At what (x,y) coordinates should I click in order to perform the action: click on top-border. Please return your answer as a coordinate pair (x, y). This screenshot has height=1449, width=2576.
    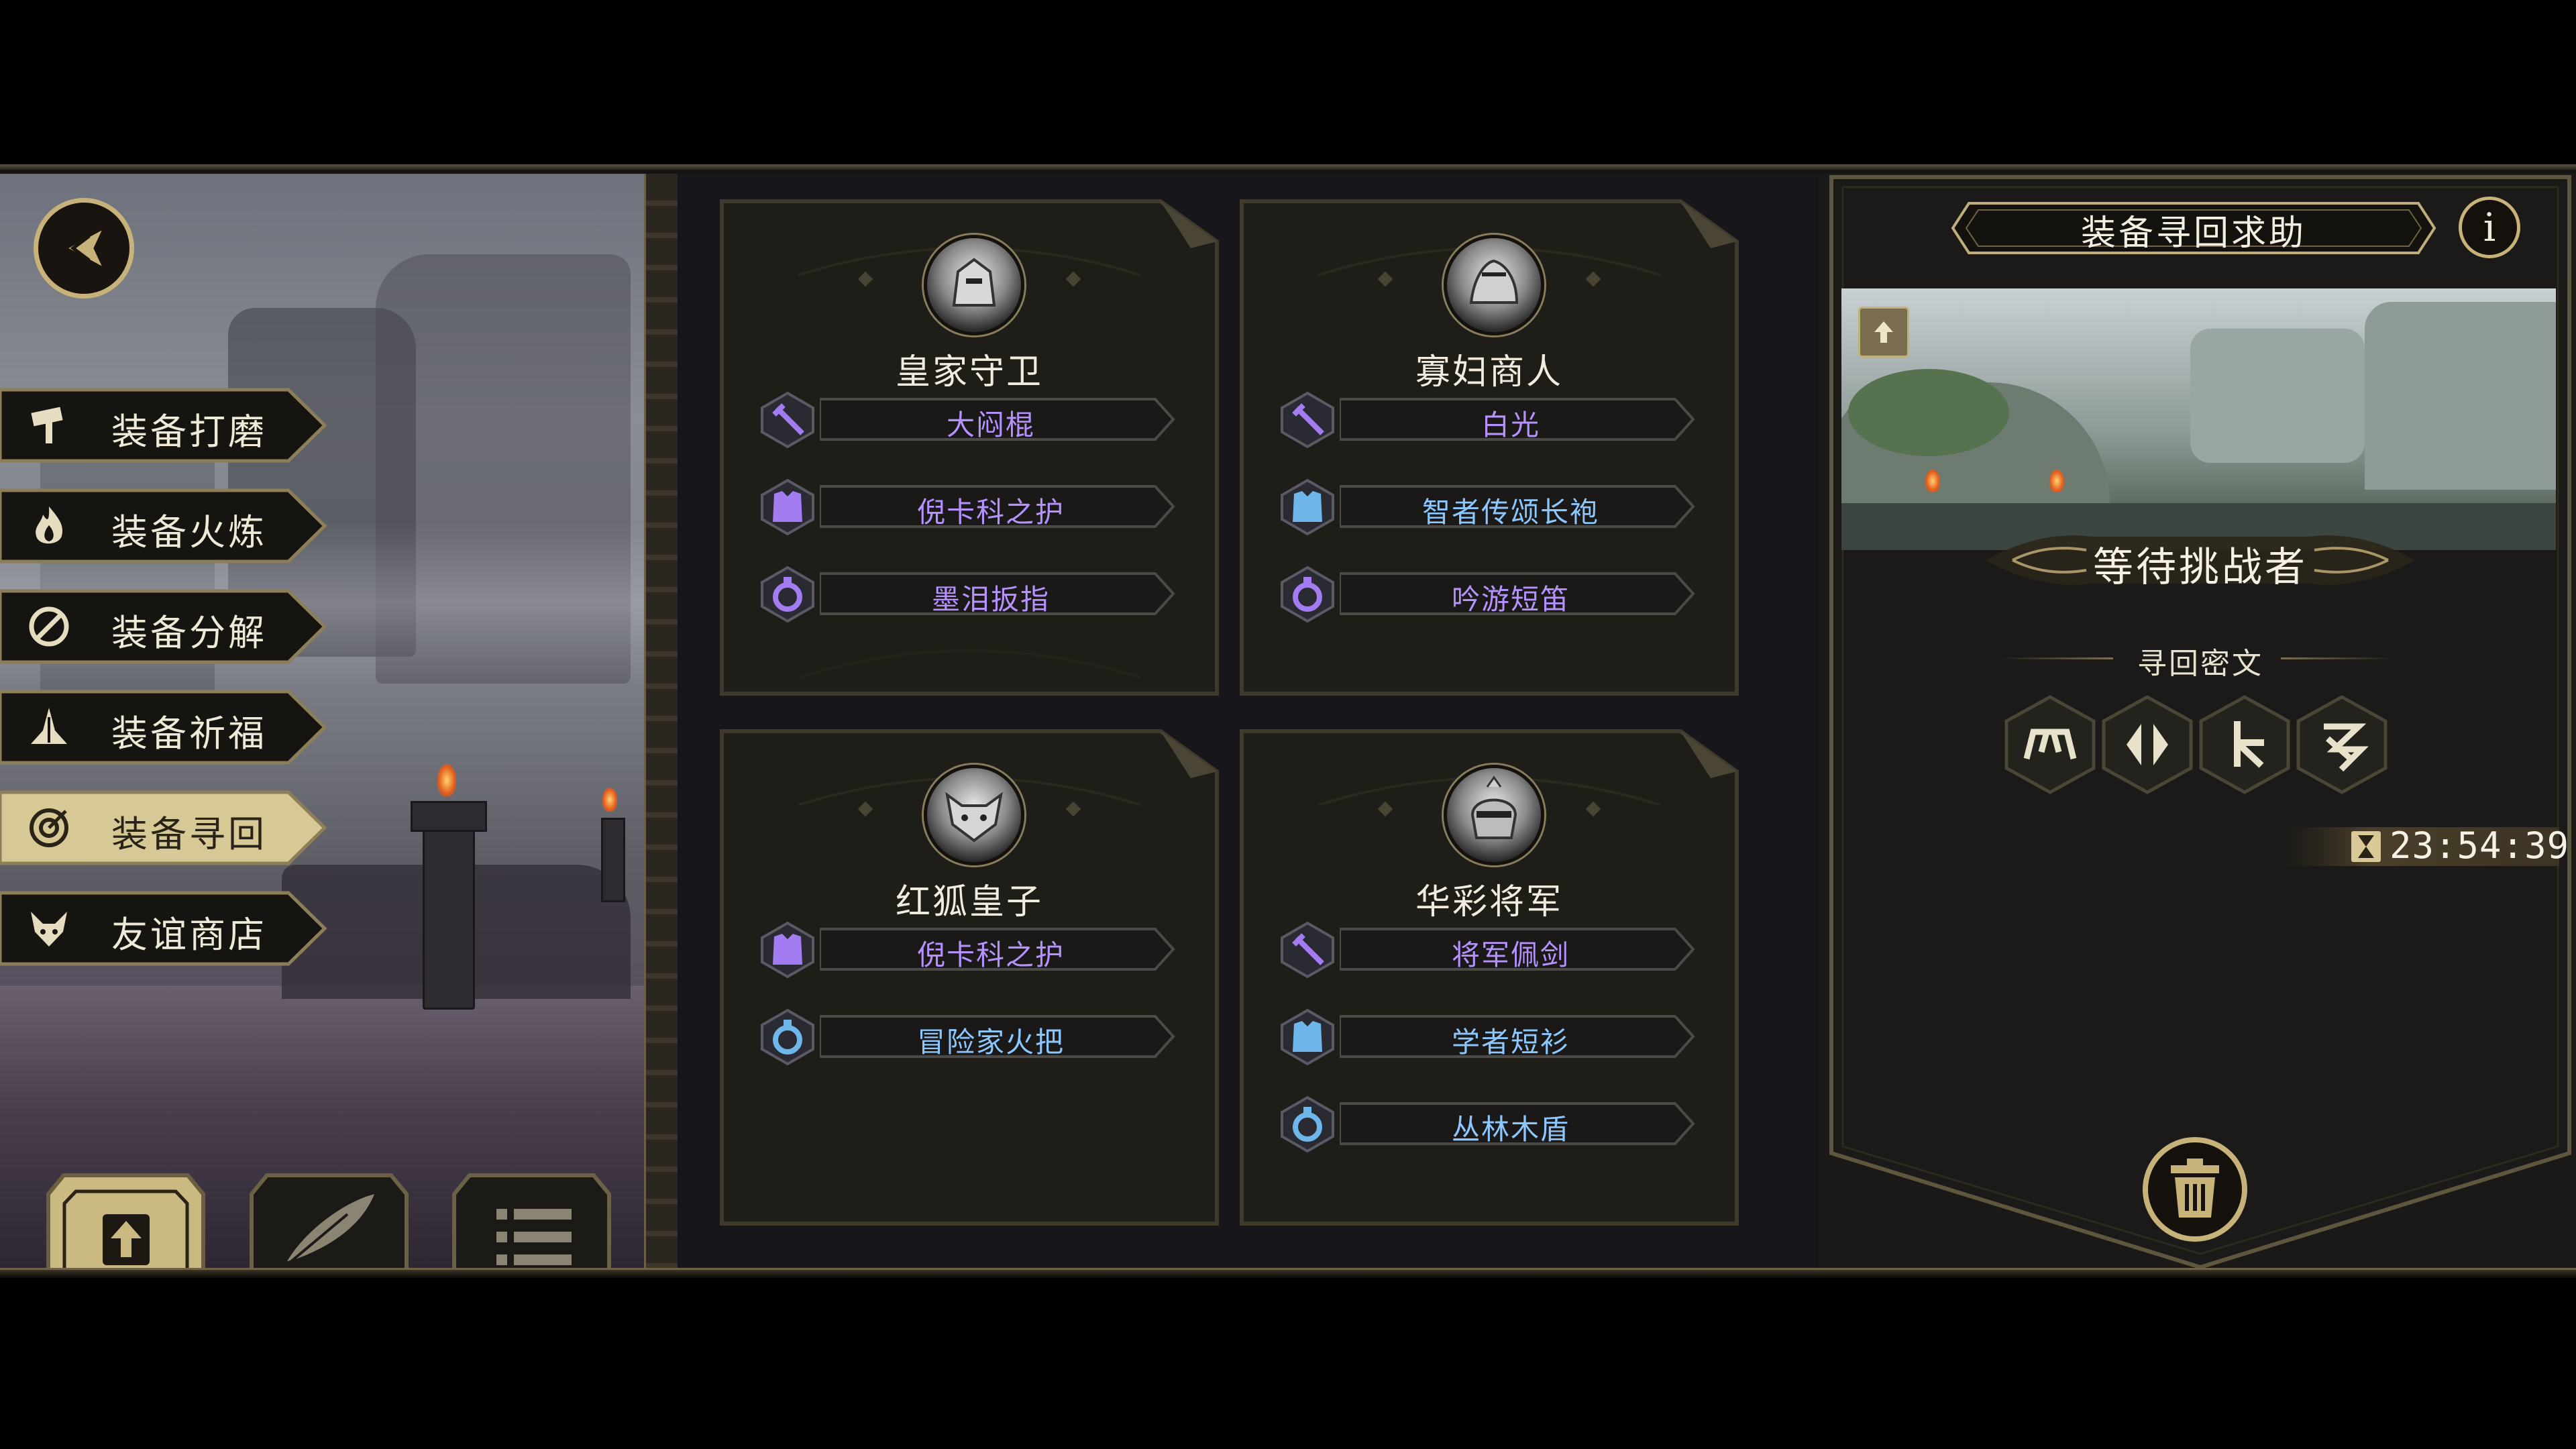
    Looking at the image, I should click on (1288, 167).